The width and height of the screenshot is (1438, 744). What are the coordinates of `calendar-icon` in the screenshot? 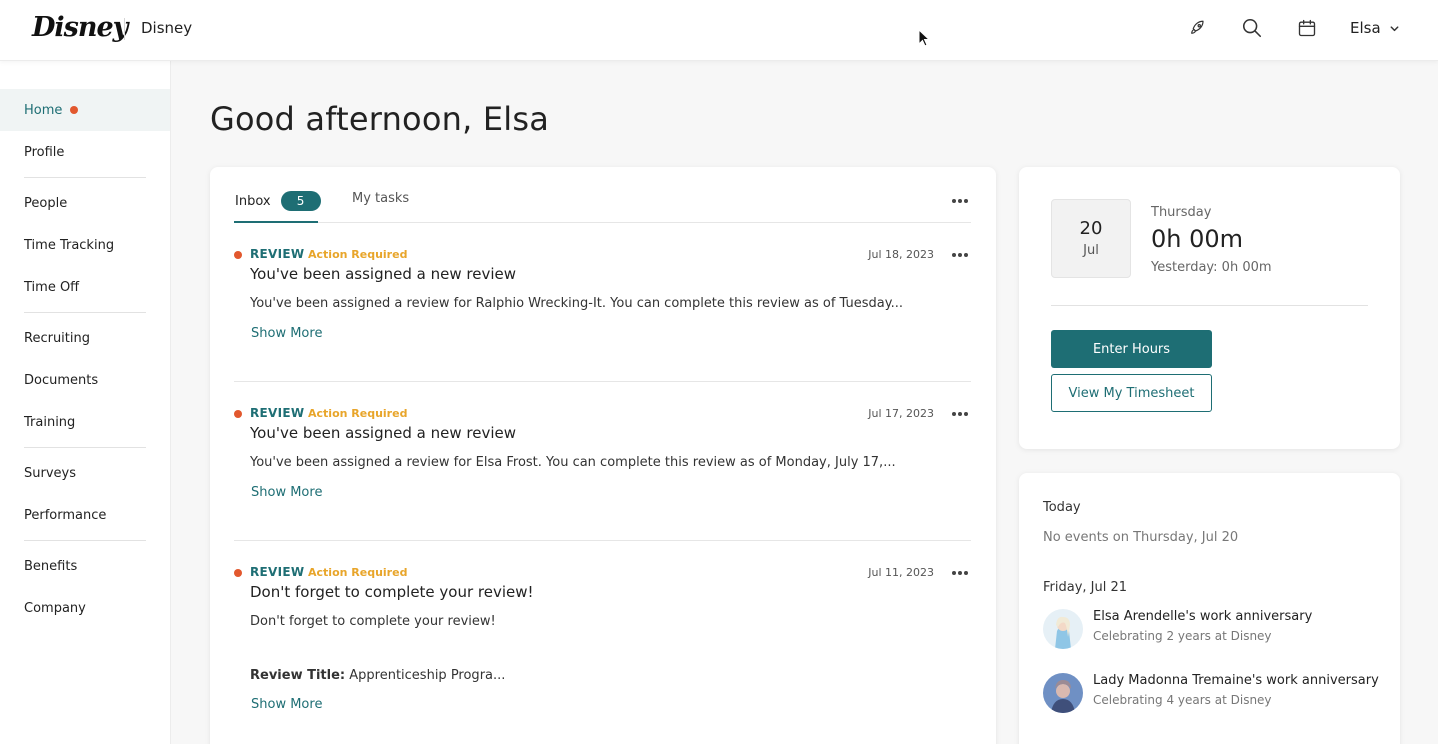 It's located at (1307, 28).